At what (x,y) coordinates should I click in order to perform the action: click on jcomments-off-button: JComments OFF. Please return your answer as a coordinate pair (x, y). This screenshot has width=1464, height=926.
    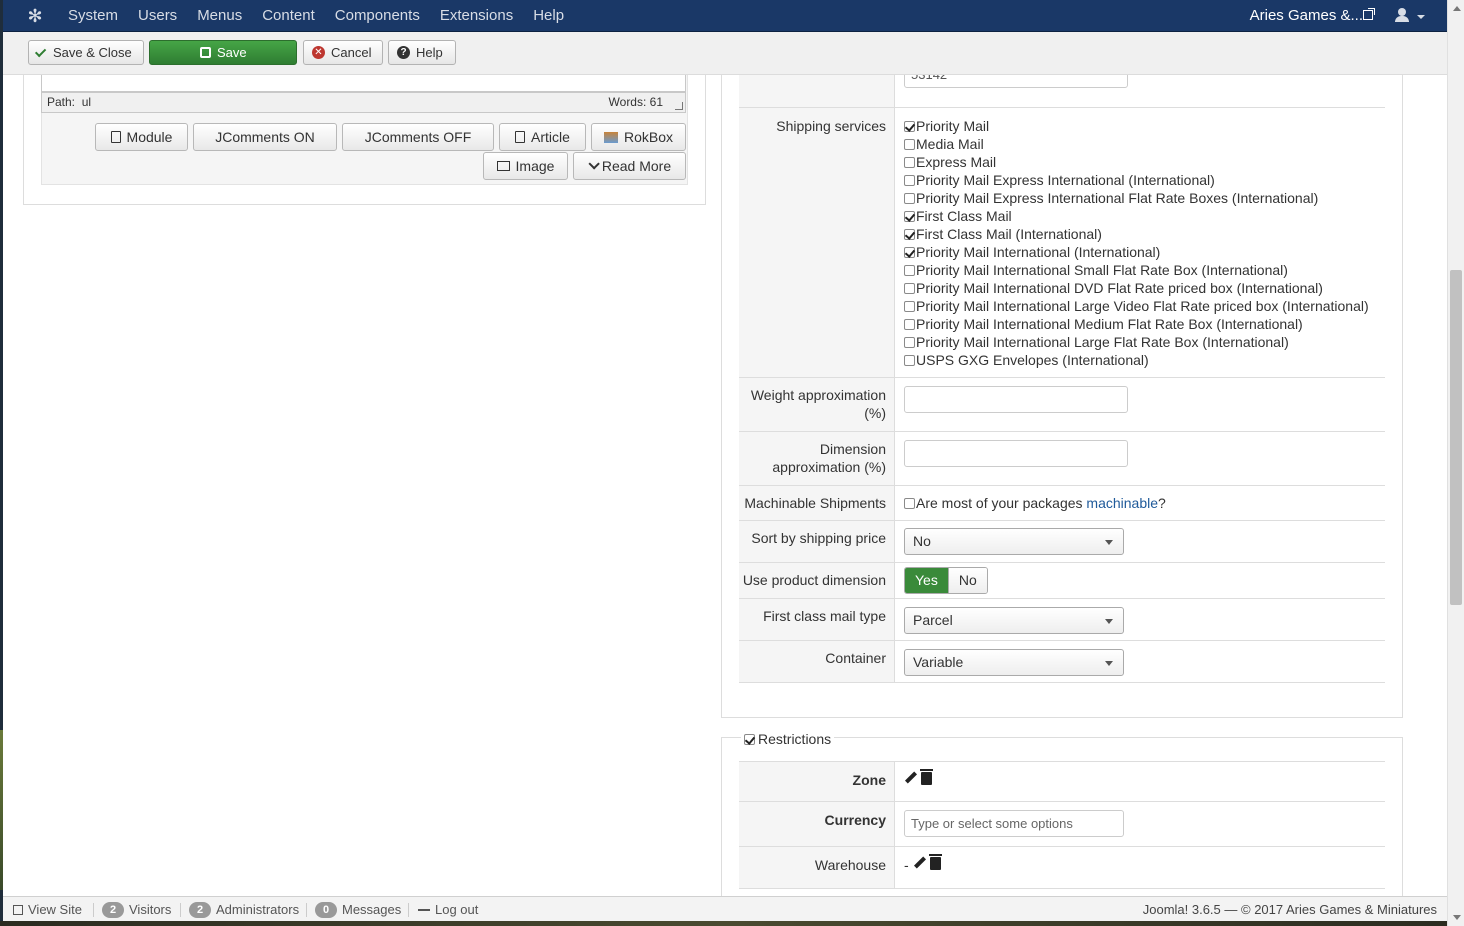
    Looking at the image, I should click on (418, 137).